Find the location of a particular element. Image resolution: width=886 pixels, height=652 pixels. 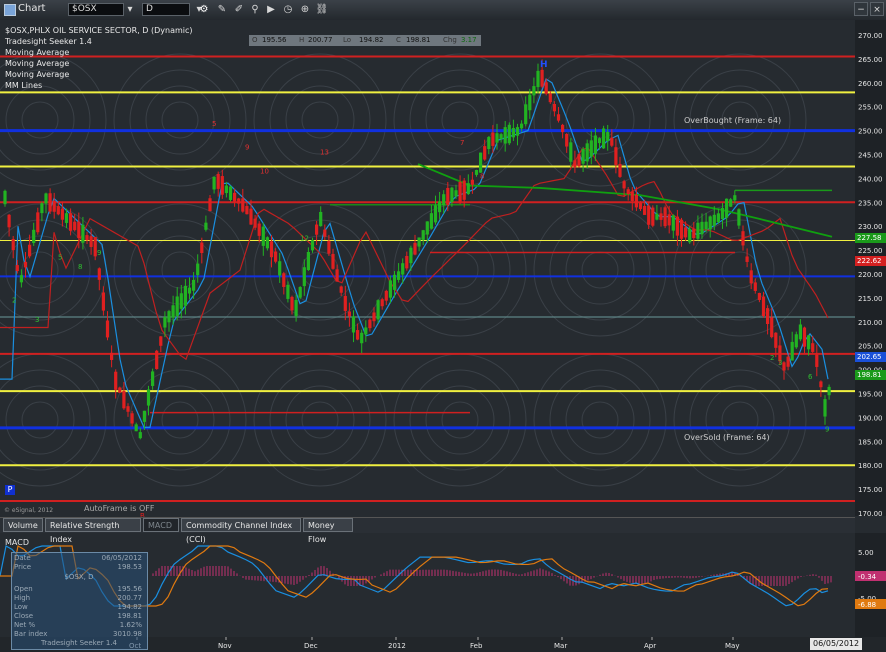

price-axis-label: 250.00 is located at coordinates (870, 132).